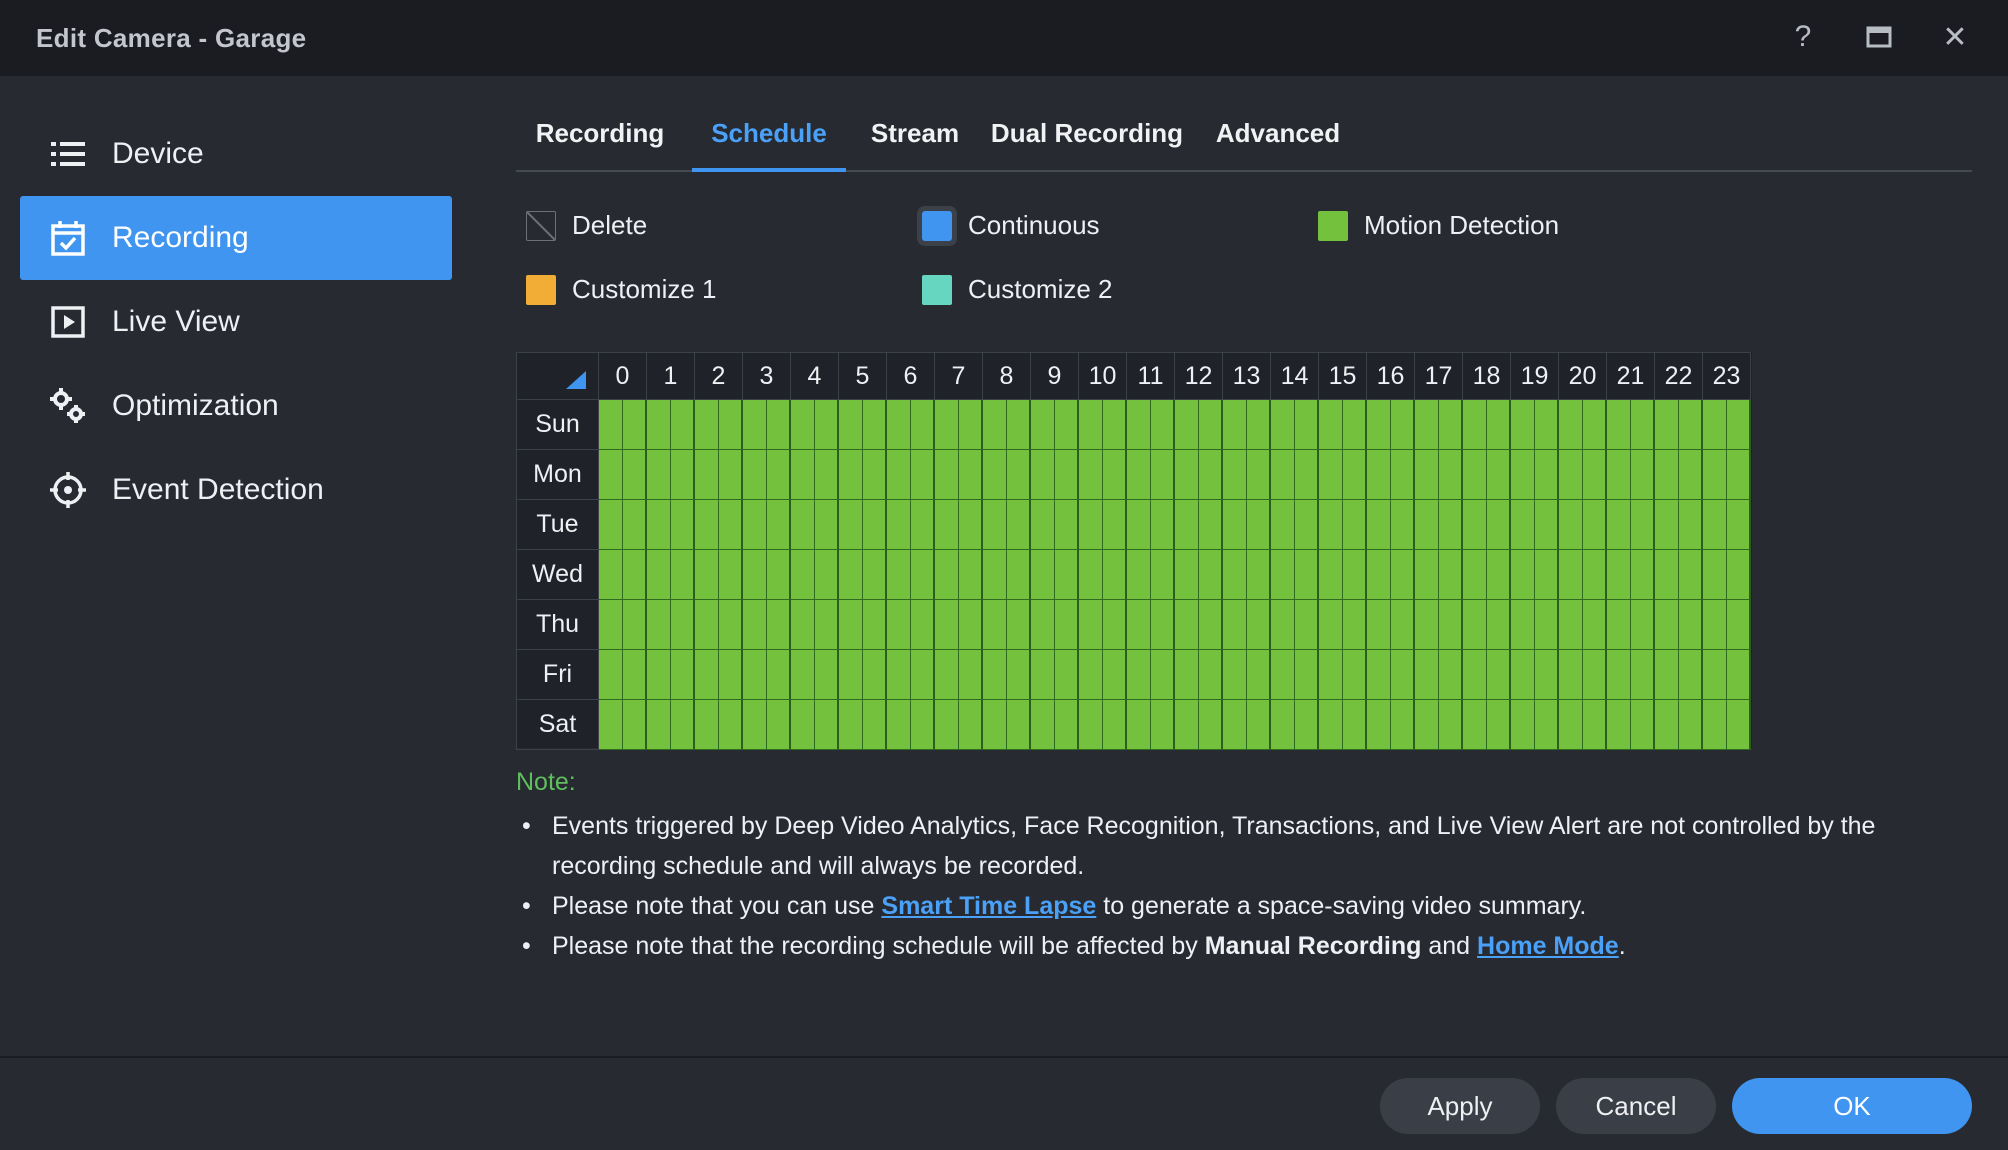 Image resolution: width=2008 pixels, height=1150 pixels. What do you see at coordinates (557, 525) in the screenshot?
I see `day-label: Tue` at bounding box center [557, 525].